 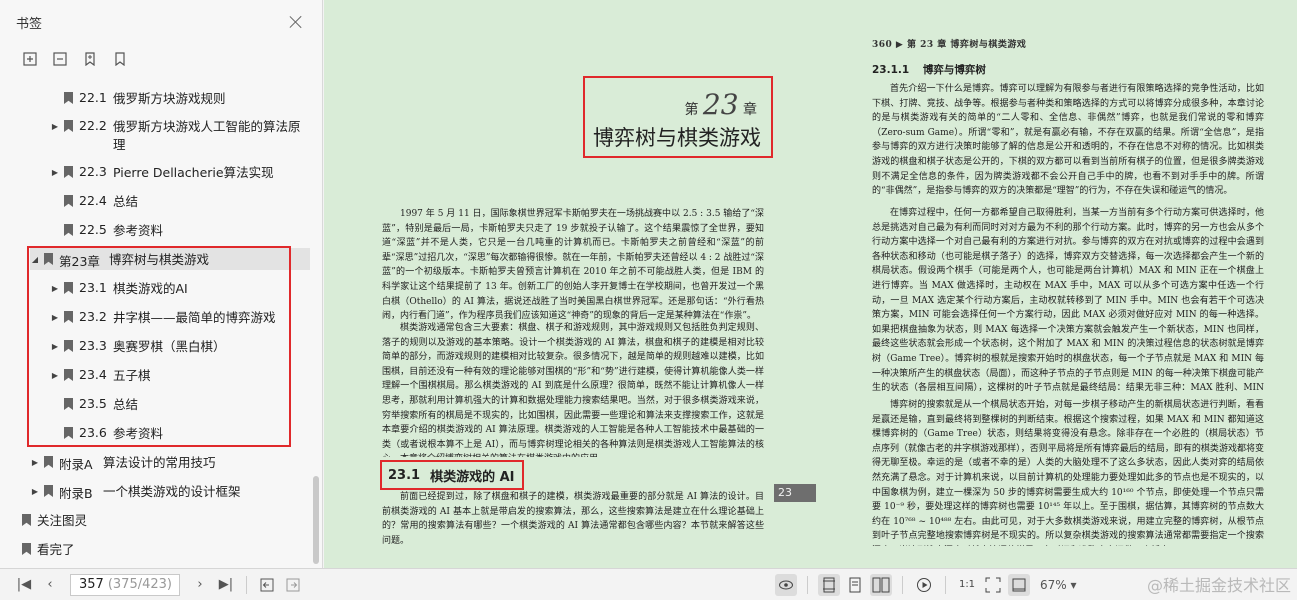 I want to click on fit-page-icon, so click(x=993, y=585).